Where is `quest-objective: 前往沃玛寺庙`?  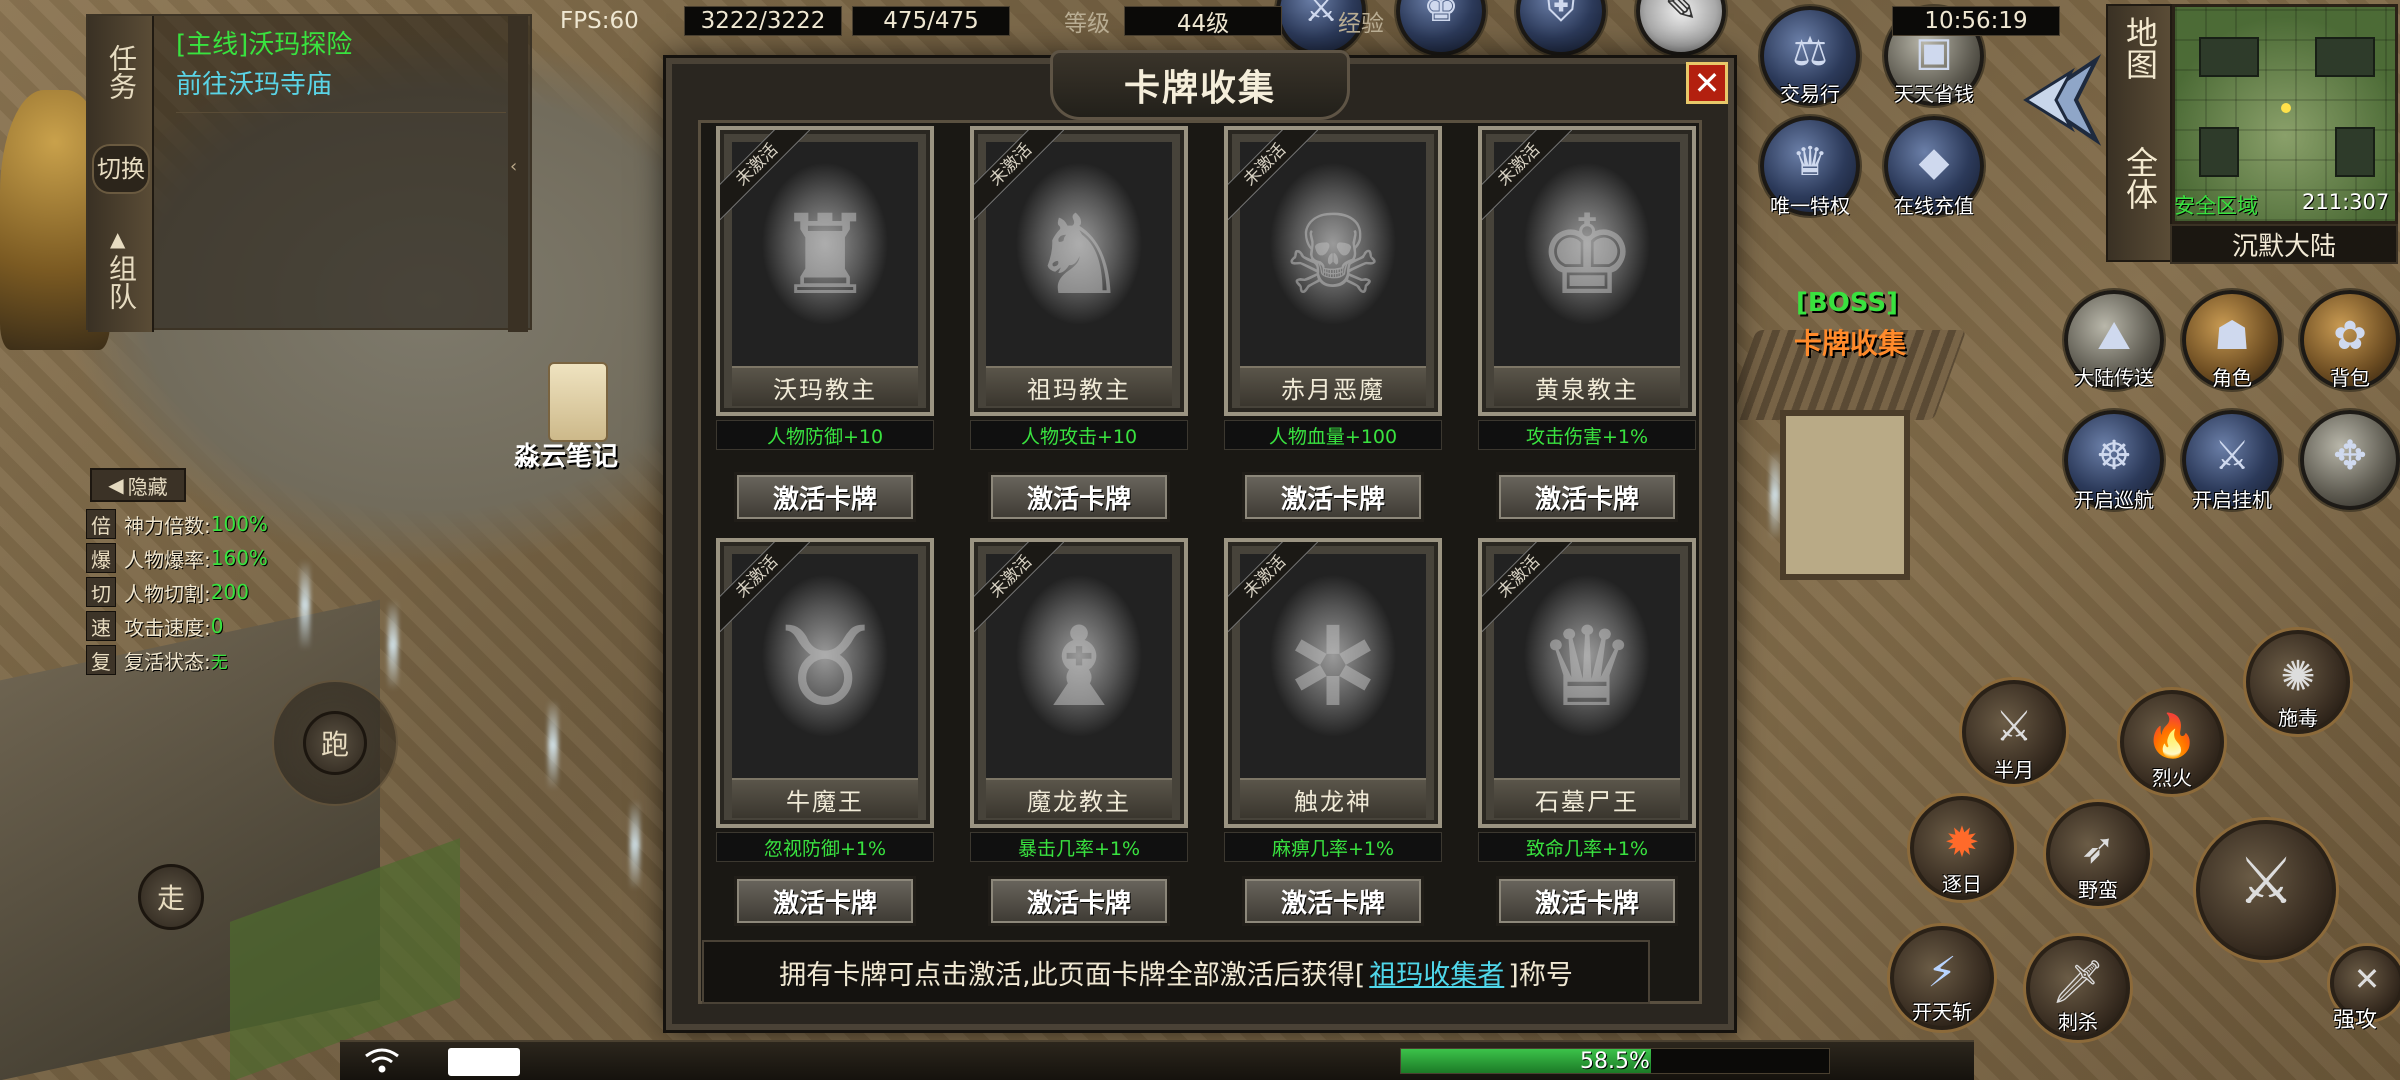
quest-objective: 前往沃玛寺庙 is located at coordinates (254, 82).